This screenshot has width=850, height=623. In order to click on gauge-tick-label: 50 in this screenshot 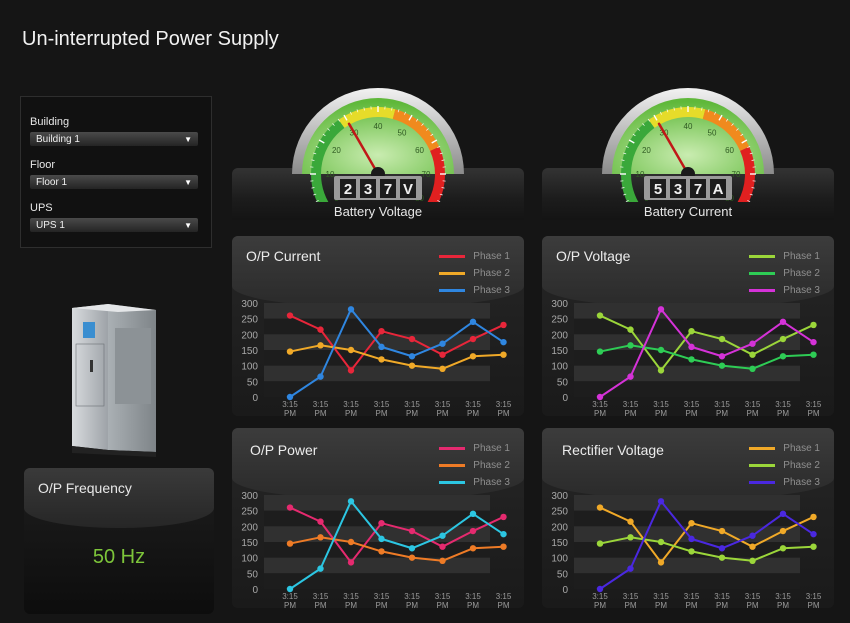, I will do `click(712, 132)`.